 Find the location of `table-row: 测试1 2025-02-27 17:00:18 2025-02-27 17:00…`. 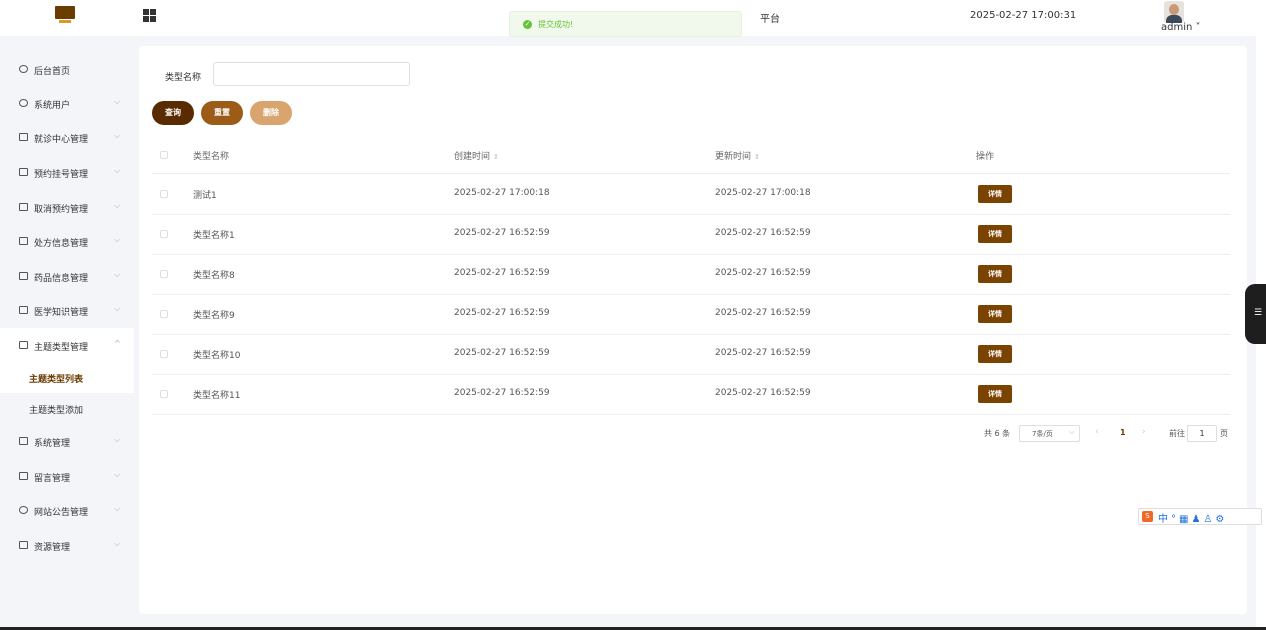

table-row: 测试1 2025-02-27 17:00:18 2025-02-27 17:00… is located at coordinates (691, 194).